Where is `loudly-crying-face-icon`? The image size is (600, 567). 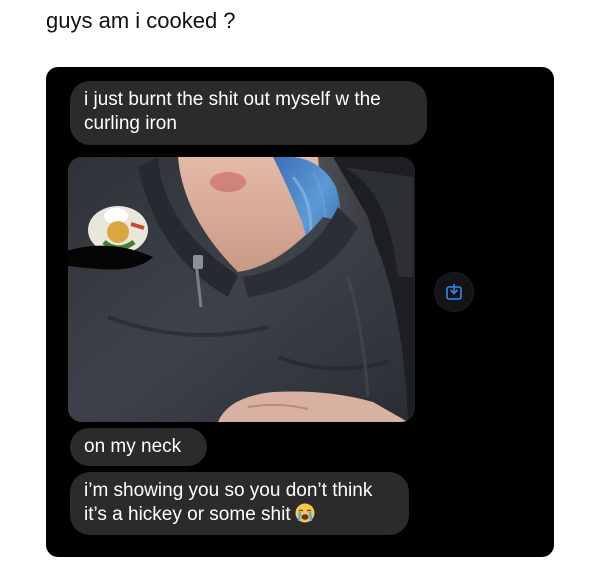
loudly-crying-face-icon is located at coordinates (305, 513).